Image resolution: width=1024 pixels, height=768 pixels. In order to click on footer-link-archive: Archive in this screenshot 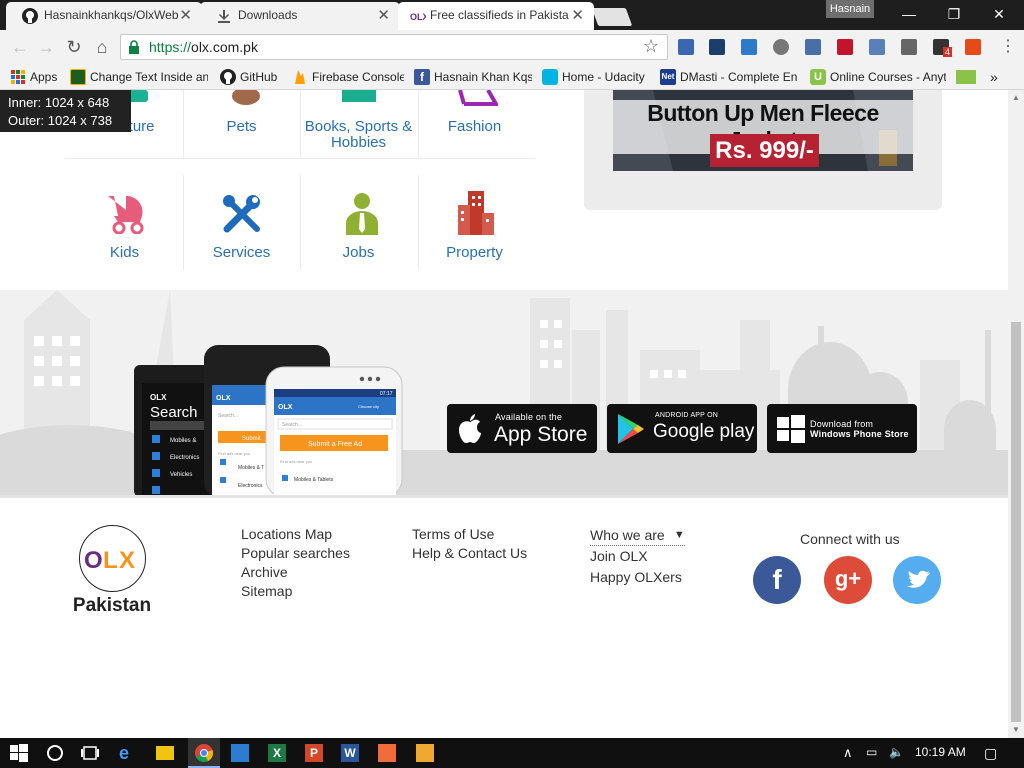, I will do `click(264, 572)`.